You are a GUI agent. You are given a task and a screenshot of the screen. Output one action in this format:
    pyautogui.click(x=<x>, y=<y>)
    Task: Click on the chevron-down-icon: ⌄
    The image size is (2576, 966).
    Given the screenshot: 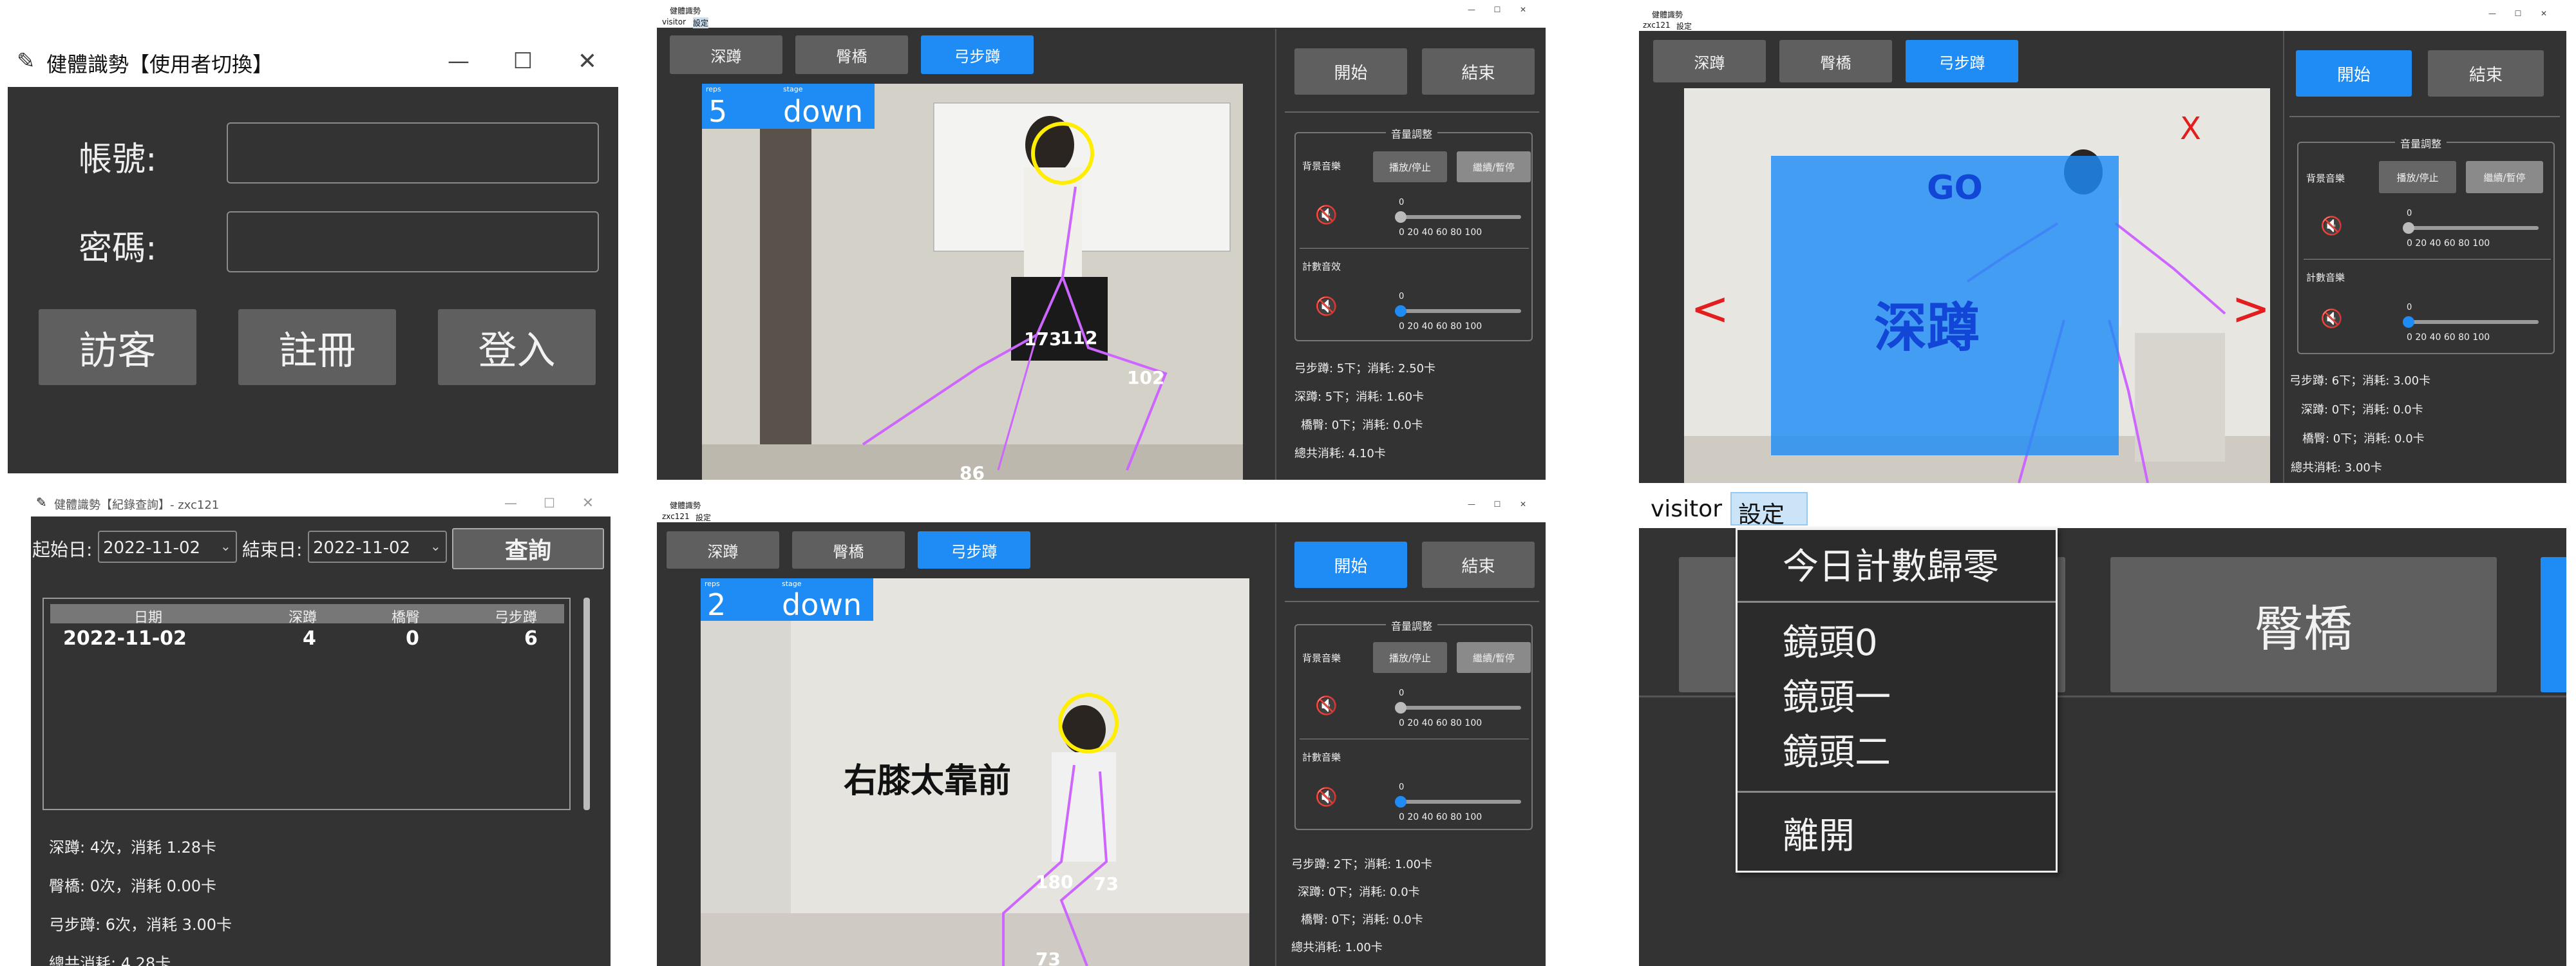 What is the action you would take?
    pyautogui.click(x=225, y=546)
    